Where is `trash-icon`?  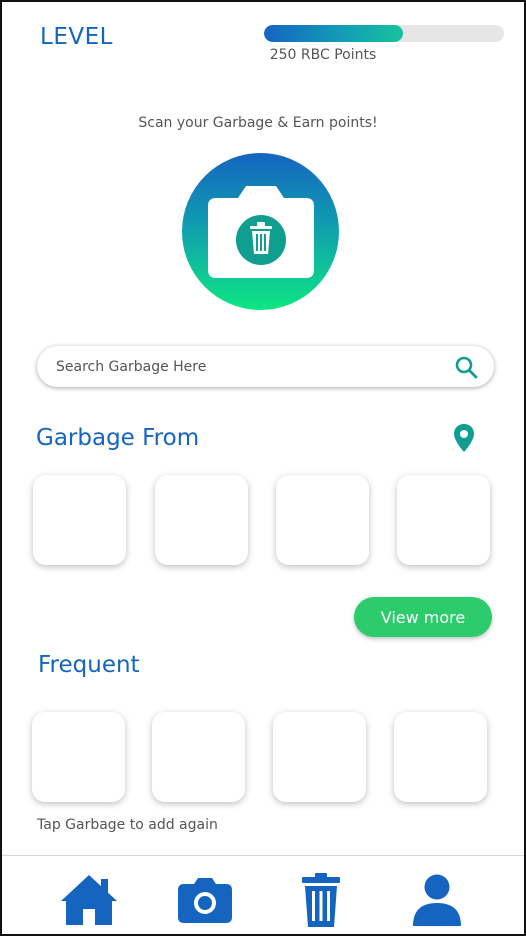 trash-icon is located at coordinates (321, 900).